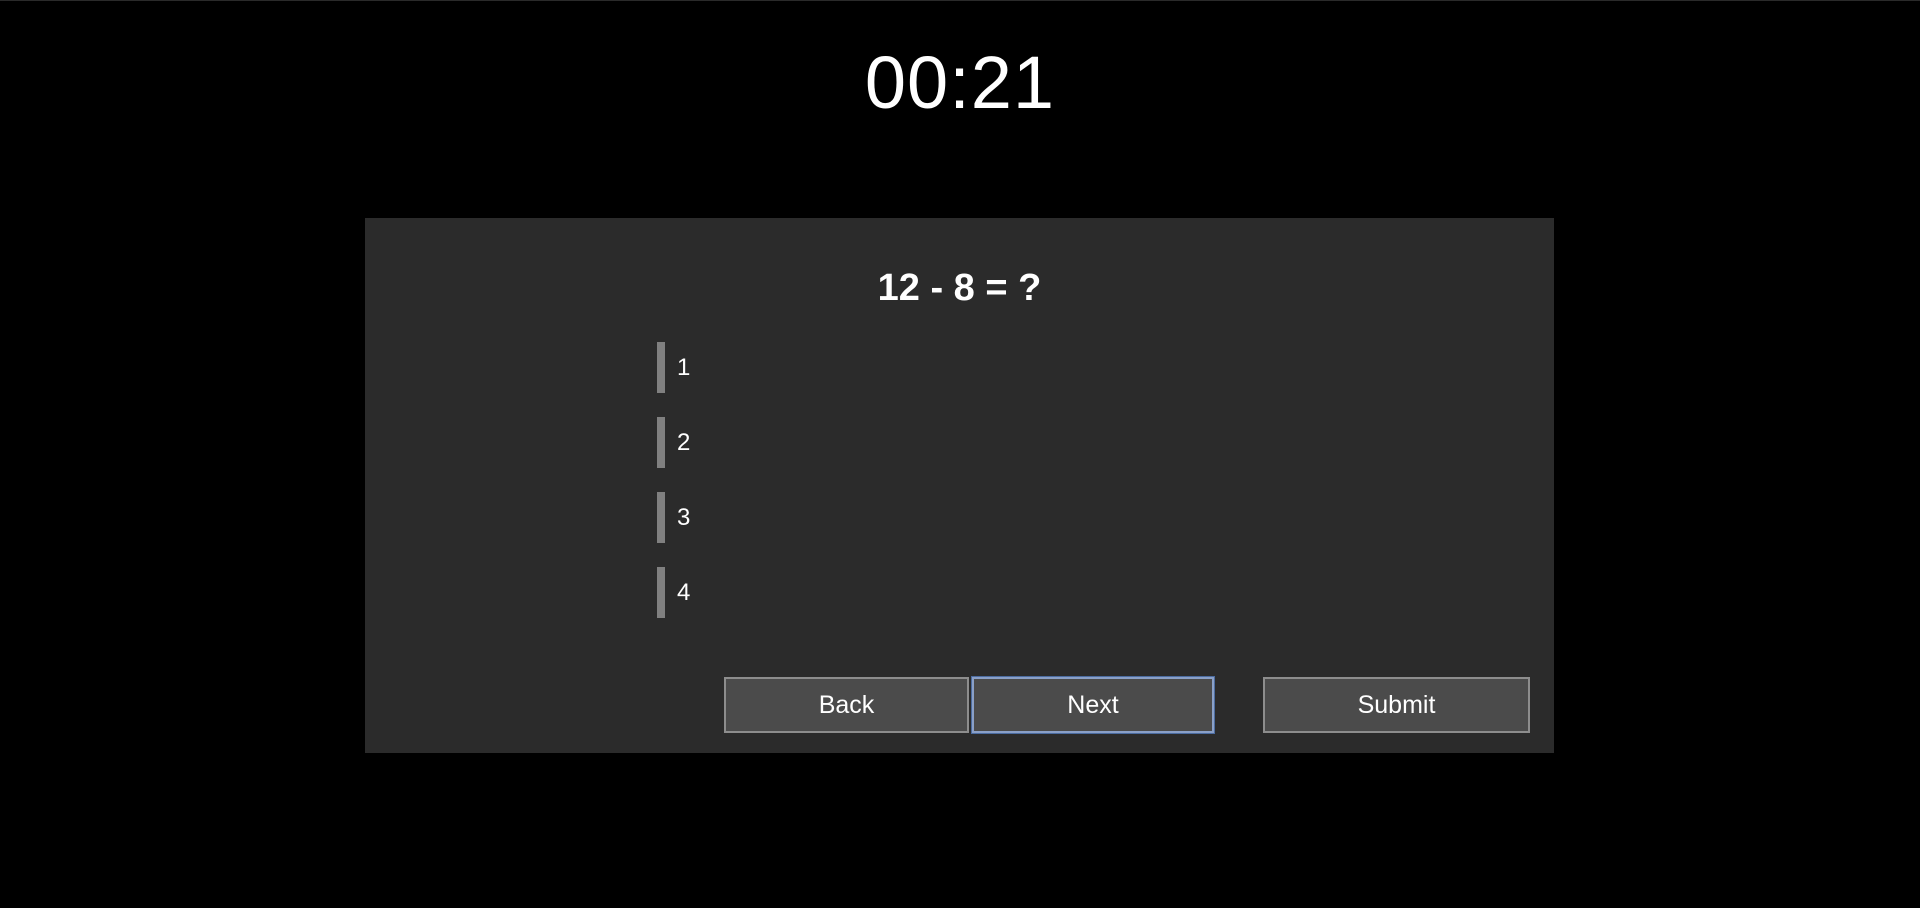 This screenshot has width=1920, height=908. I want to click on question-text: 12 - 8 = ?, so click(959, 288).